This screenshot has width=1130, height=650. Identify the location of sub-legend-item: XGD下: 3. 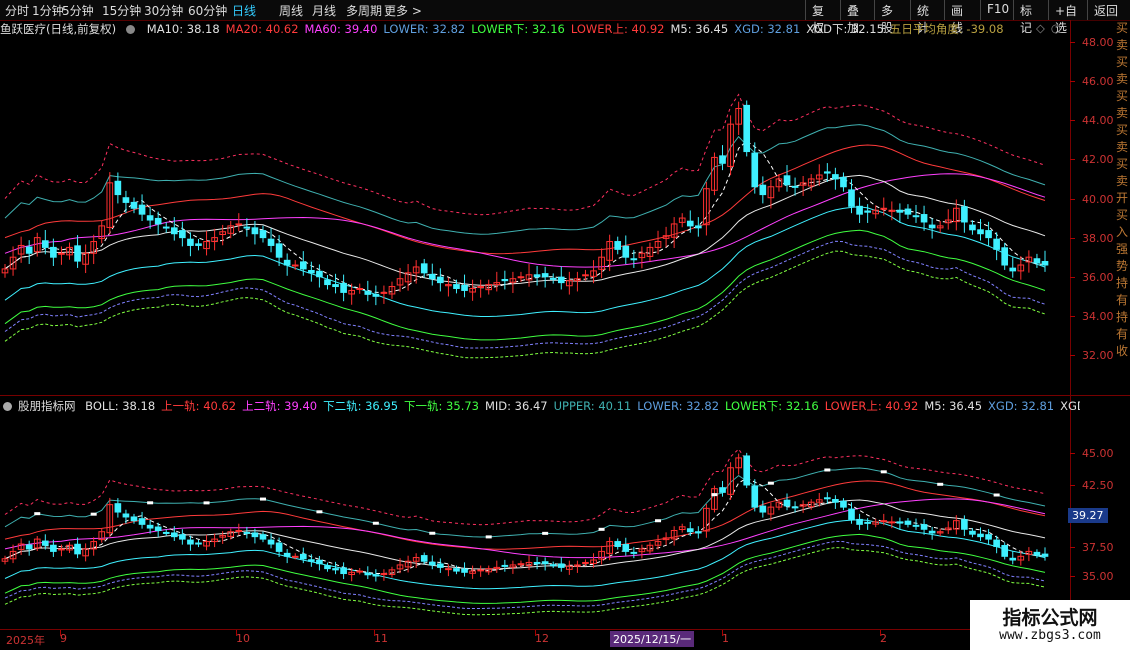
(1070, 406).